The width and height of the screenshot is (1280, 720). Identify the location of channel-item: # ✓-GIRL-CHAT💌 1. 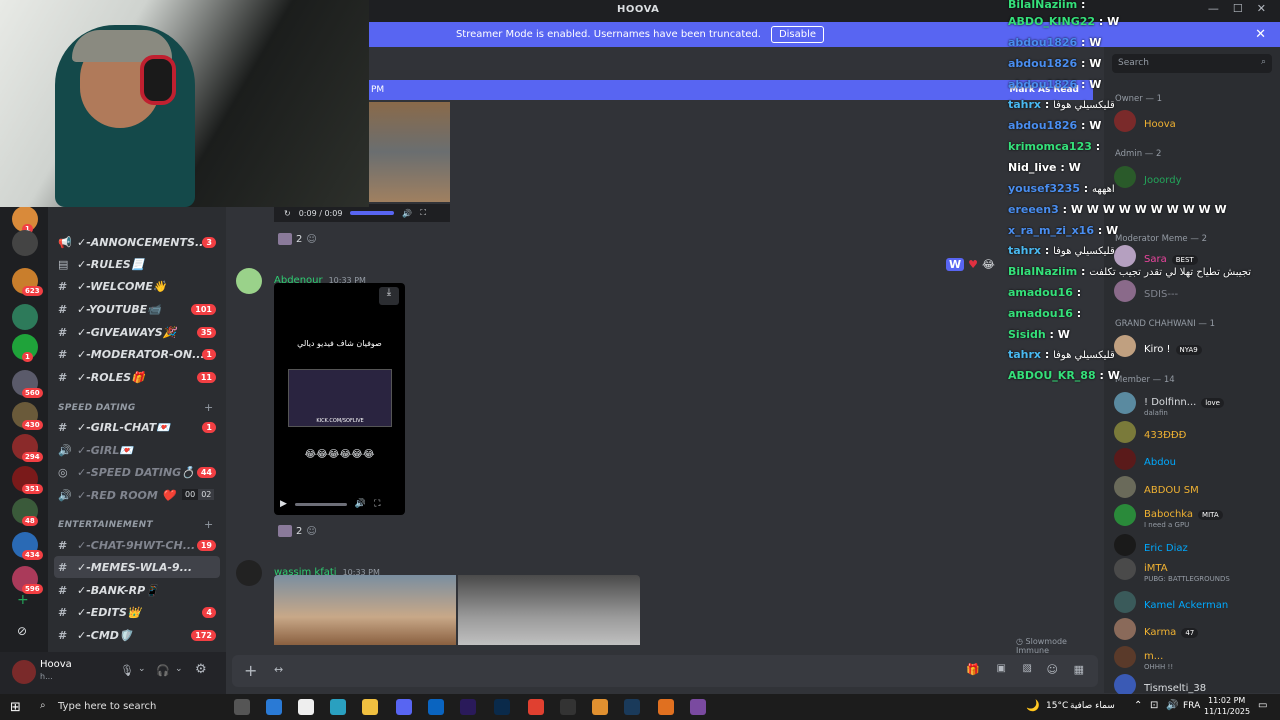
(138, 427).